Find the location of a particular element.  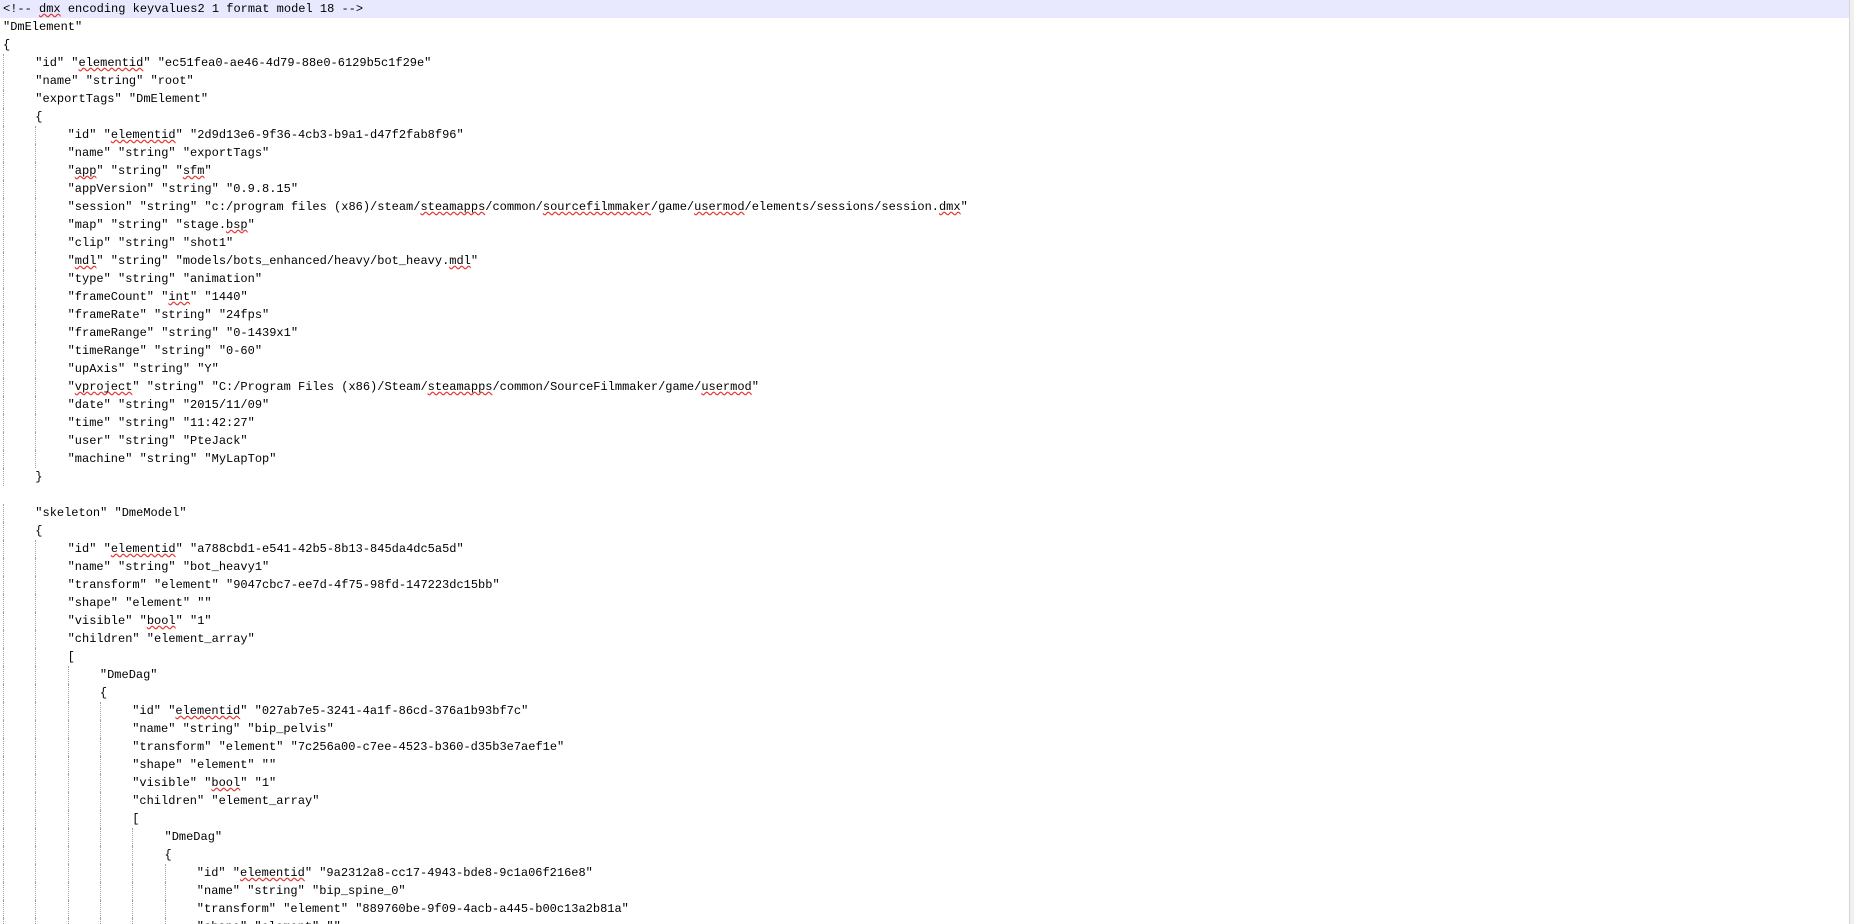

code-line: "upAxis" "string" "Y" is located at coordinates (925, 369).